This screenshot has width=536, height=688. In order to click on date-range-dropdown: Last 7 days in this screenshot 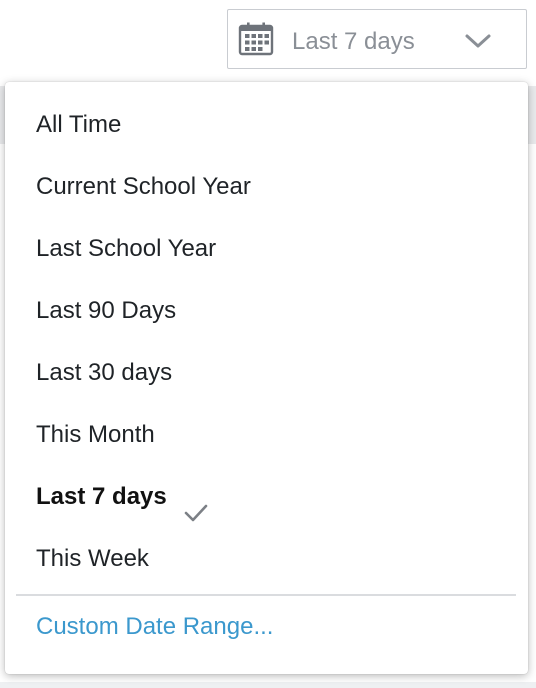, I will do `click(377, 39)`.